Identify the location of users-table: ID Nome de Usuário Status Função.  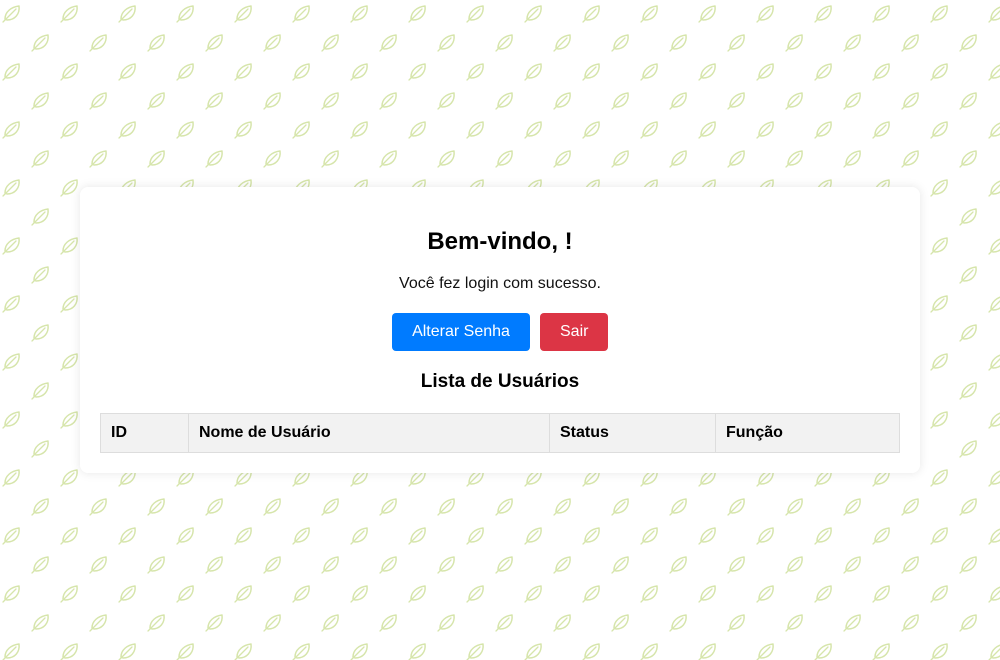
(500, 433).